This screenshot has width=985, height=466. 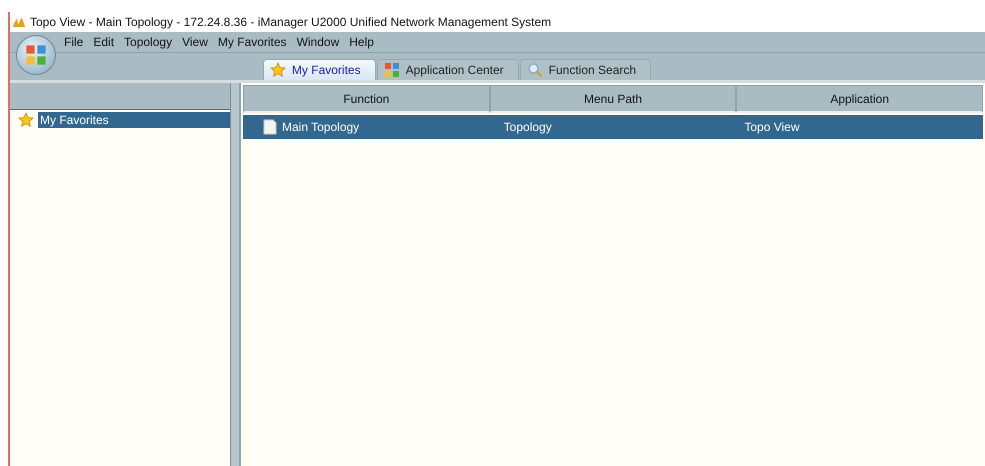 I want to click on menu-item: Help, so click(x=361, y=42).